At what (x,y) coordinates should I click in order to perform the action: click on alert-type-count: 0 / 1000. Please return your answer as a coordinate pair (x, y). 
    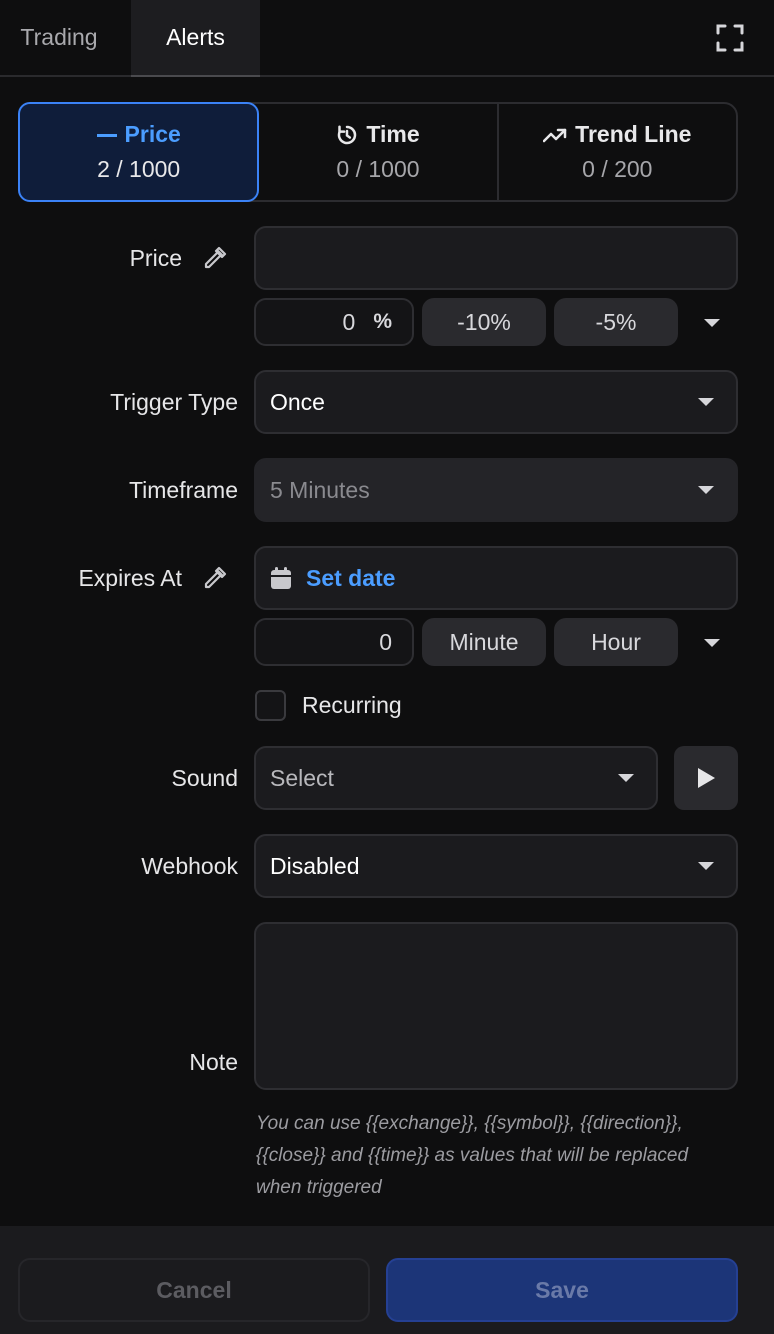
    Looking at the image, I should click on (378, 169).